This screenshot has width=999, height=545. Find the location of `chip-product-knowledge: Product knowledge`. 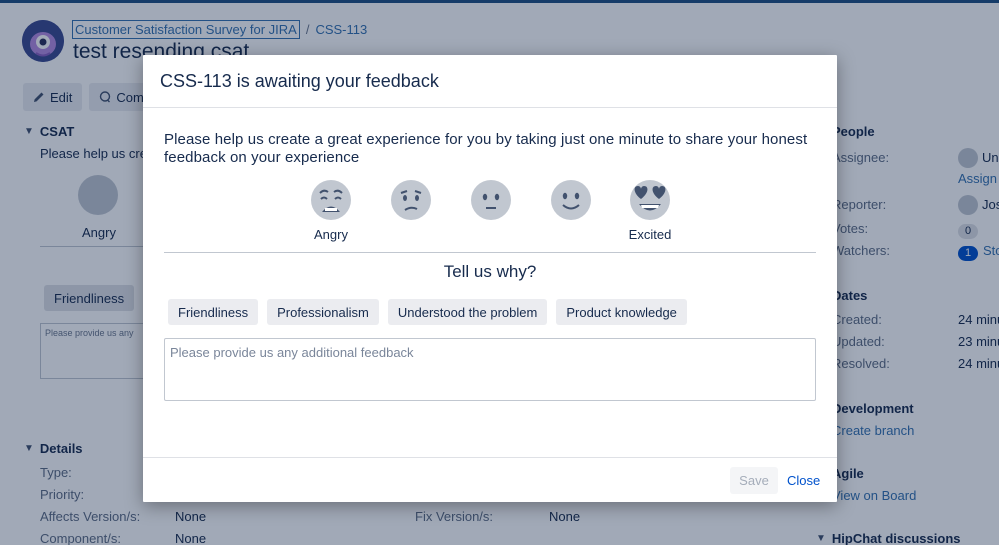

chip-product-knowledge: Product knowledge is located at coordinates (621, 312).